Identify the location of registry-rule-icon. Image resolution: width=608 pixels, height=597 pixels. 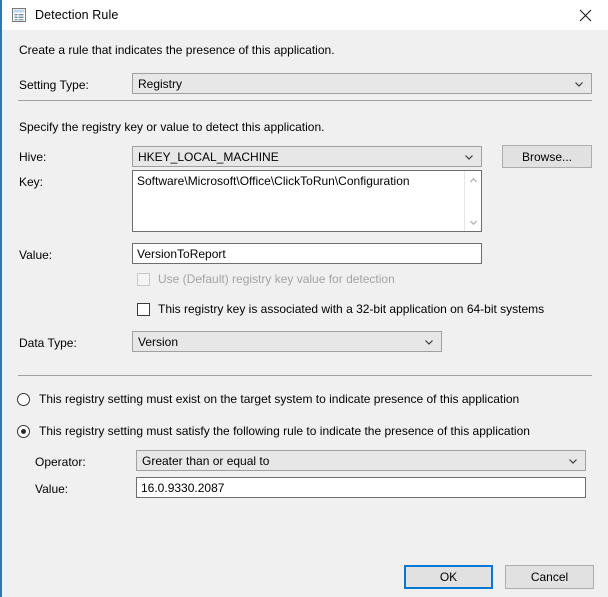
(19, 15).